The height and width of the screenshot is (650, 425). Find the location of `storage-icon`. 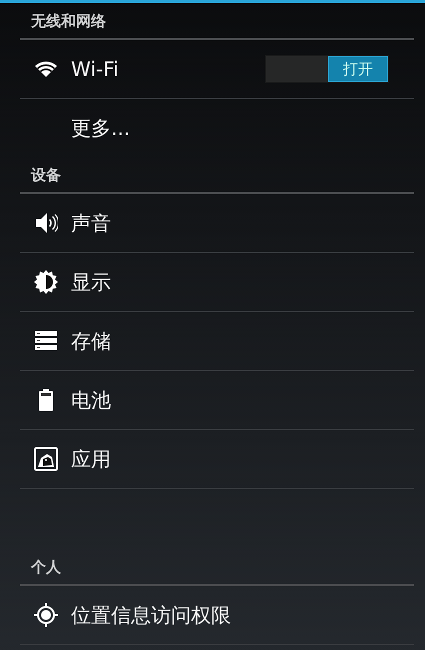

storage-icon is located at coordinates (46, 341).